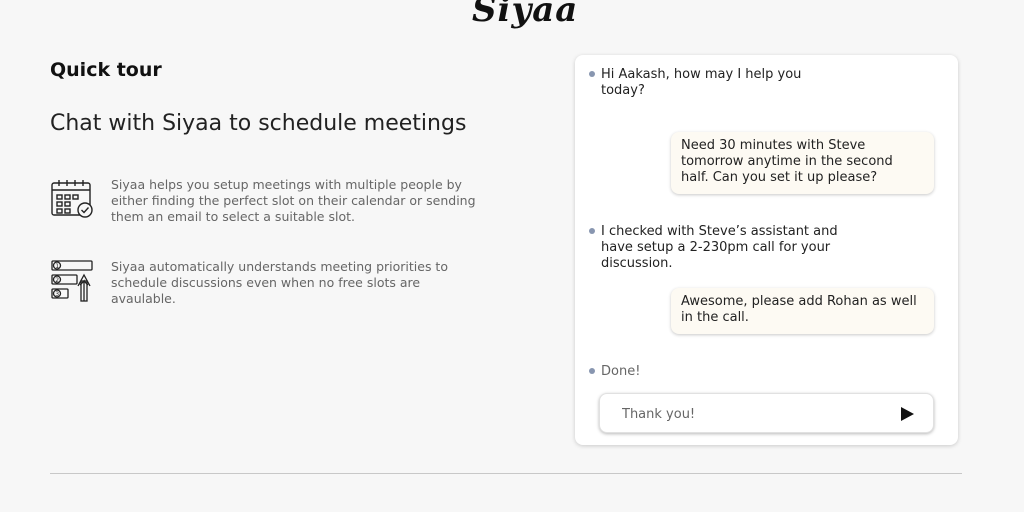  I want to click on bot-message-text: Done!, so click(621, 371).